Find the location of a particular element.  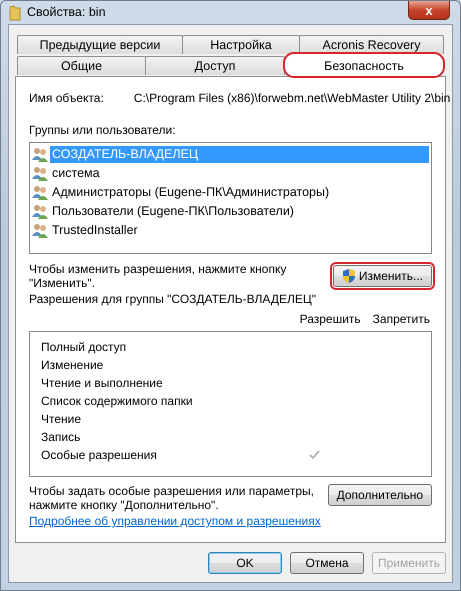

permission-name: Запись is located at coordinates (61, 437).